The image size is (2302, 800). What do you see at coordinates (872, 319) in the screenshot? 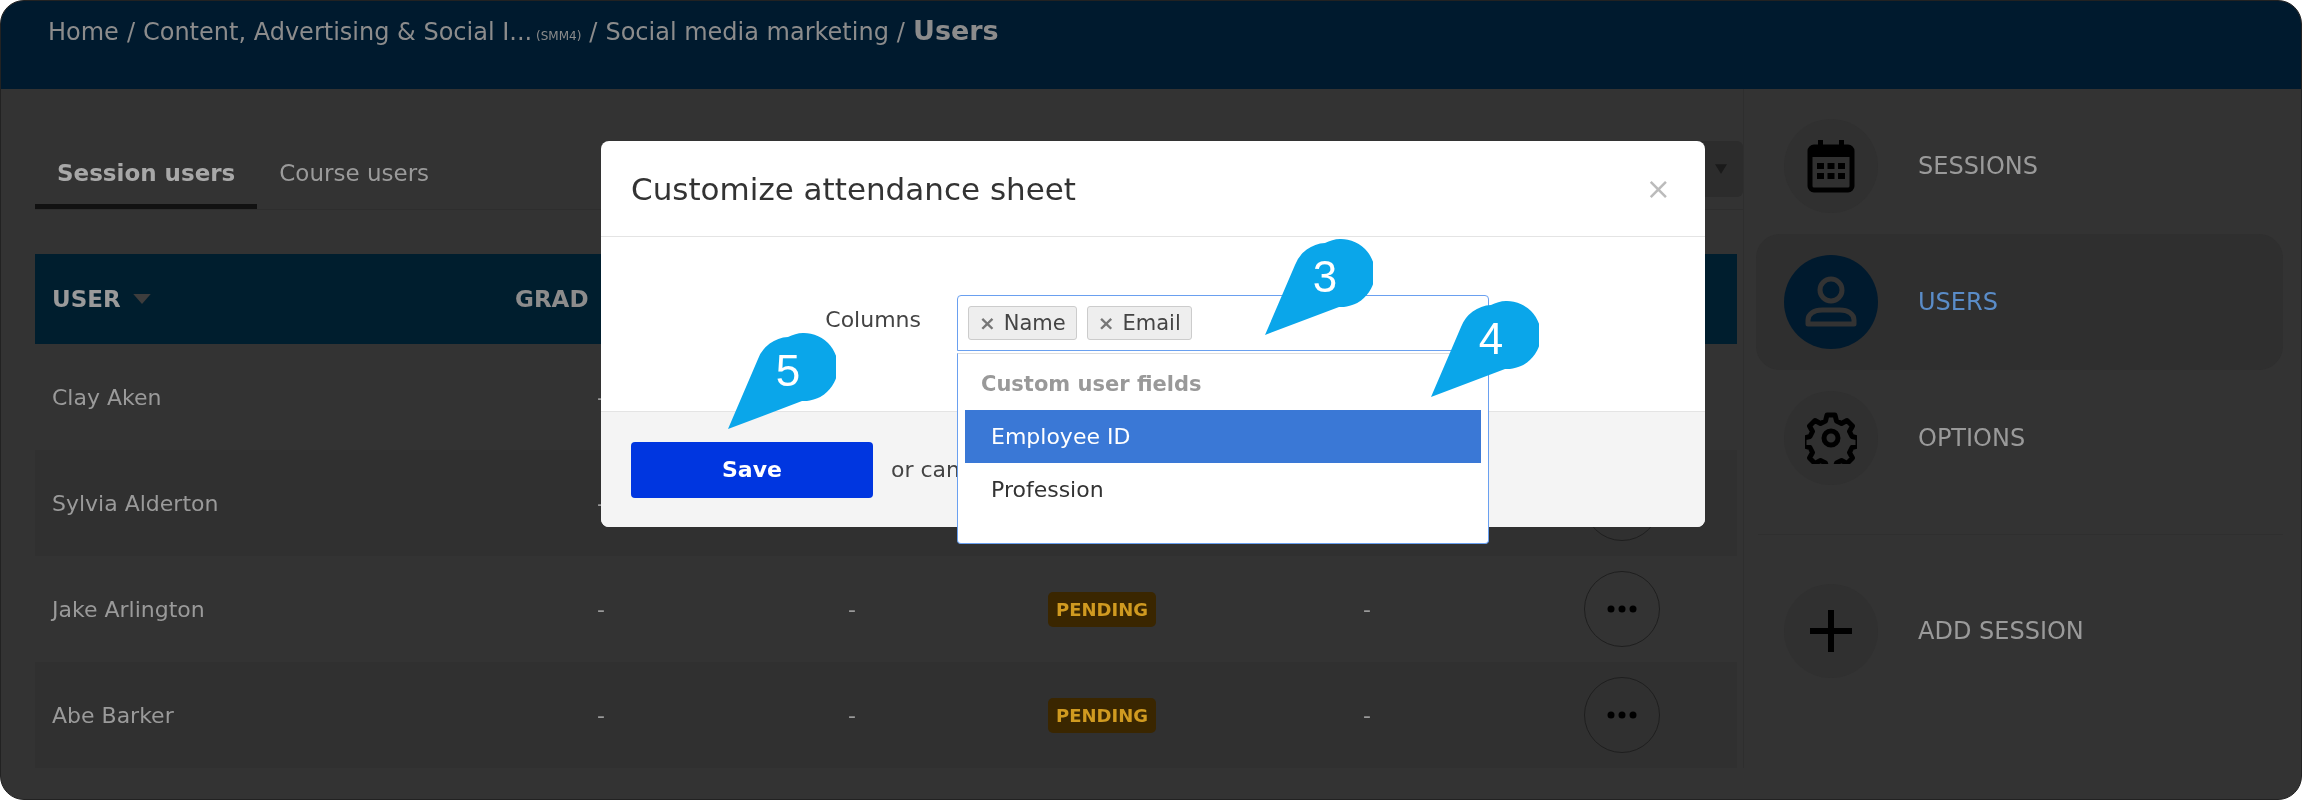
I see `field-label: Columns` at bounding box center [872, 319].